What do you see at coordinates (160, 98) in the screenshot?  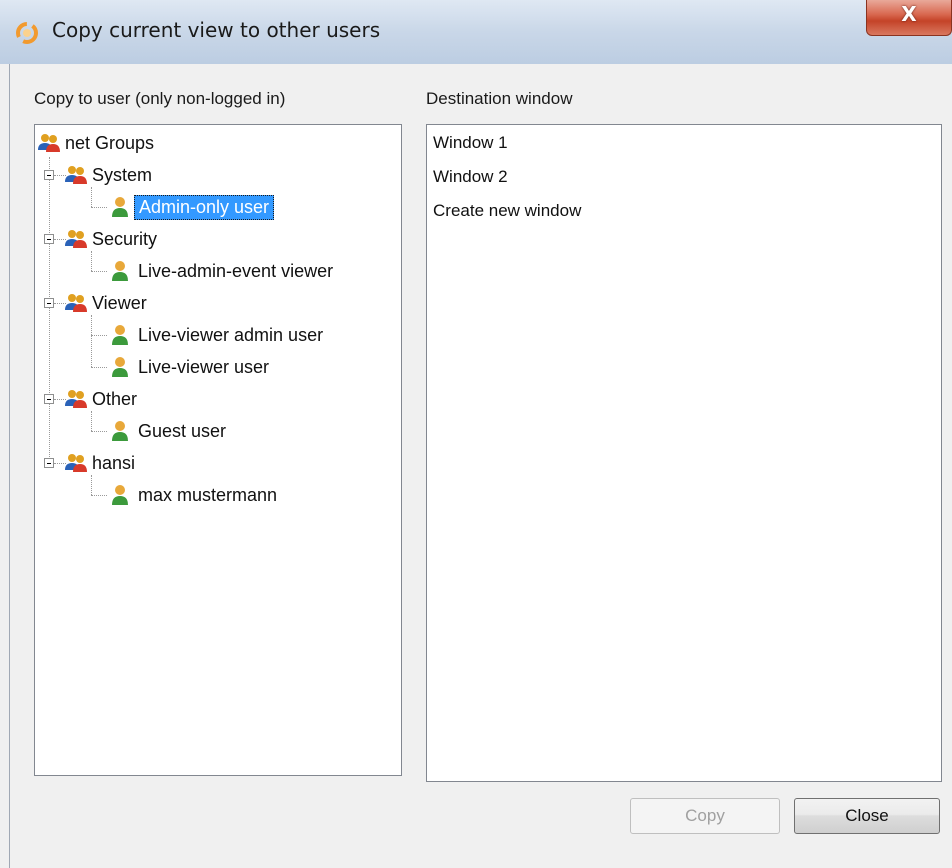 I see `copy-to-user-label: Copy to user (only non-logged in)` at bounding box center [160, 98].